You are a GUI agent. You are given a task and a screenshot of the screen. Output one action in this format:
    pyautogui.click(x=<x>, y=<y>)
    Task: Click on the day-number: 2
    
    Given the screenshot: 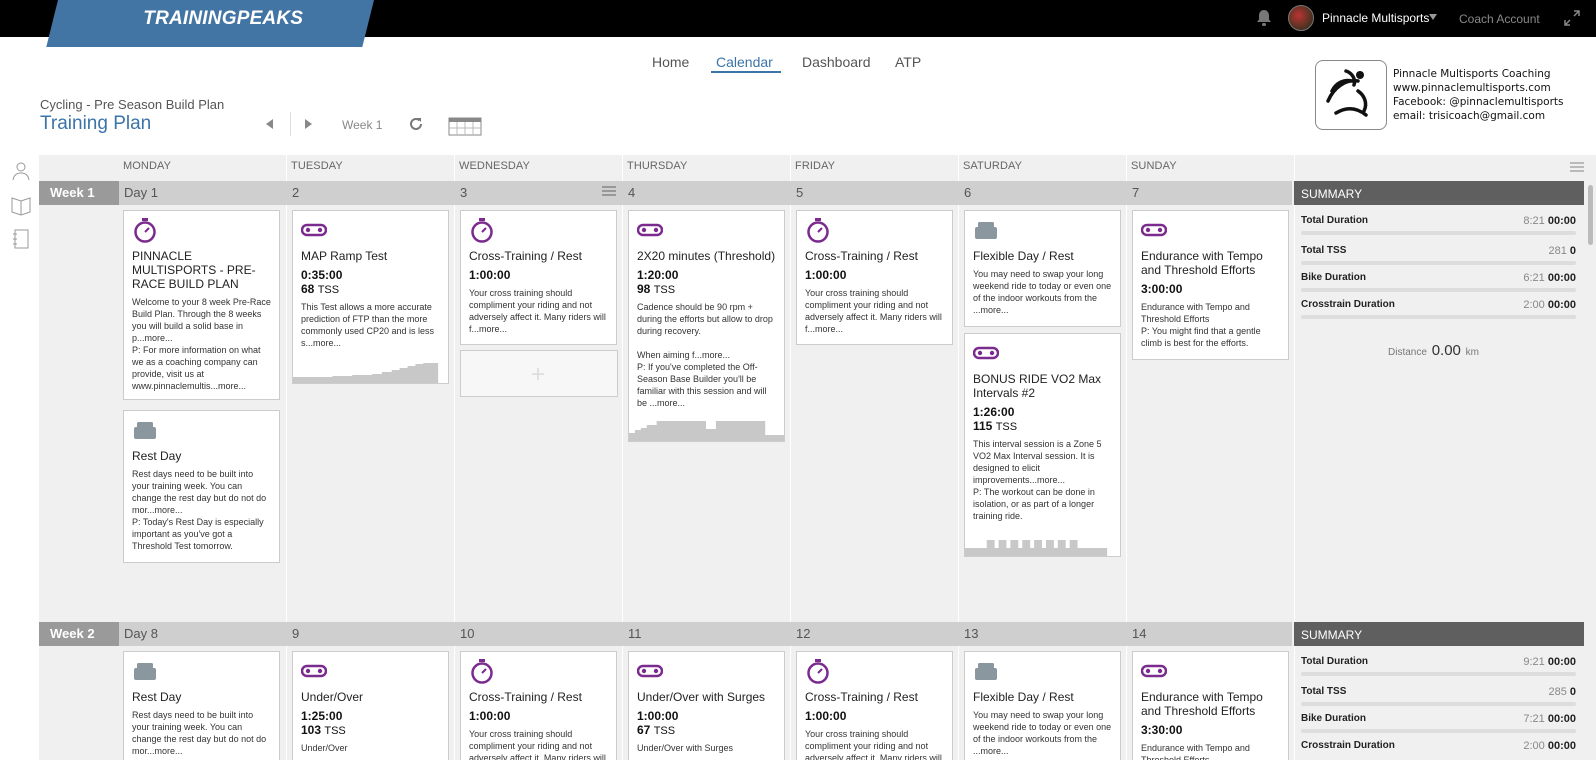 What is the action you would take?
    pyautogui.click(x=296, y=192)
    